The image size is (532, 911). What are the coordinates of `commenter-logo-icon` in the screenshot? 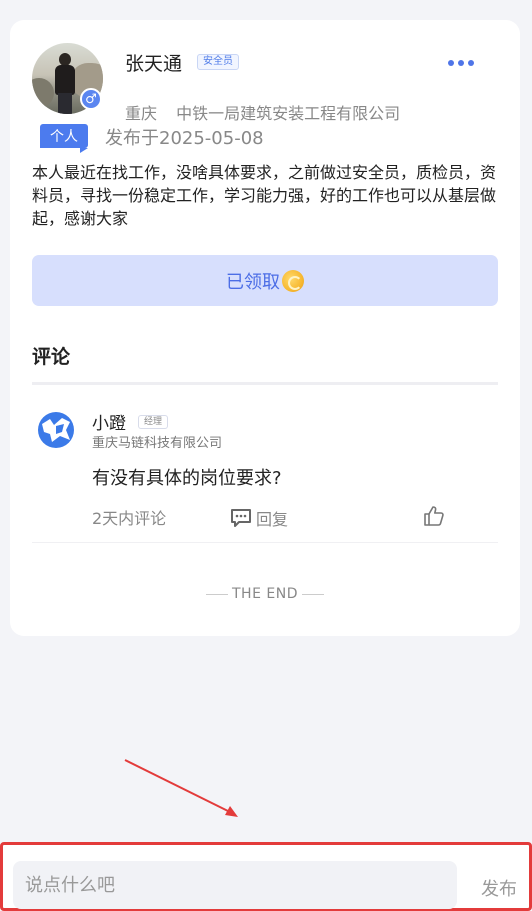 It's located at (56, 430).